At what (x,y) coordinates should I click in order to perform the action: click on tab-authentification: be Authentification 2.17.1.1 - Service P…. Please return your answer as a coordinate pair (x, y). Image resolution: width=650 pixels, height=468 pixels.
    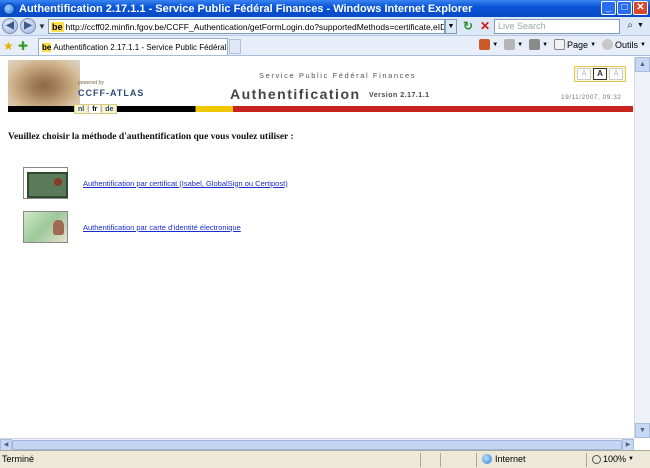
    Looking at the image, I should click on (133, 46).